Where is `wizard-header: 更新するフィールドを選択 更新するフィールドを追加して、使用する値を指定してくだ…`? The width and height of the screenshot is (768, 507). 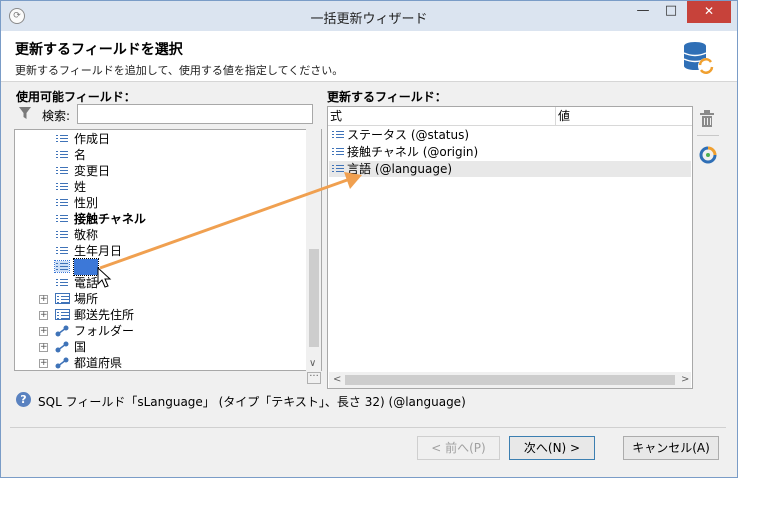
wizard-header: 更新するフィールドを選択 更新するフィールドを追加して、使用する値を指定してくだ… is located at coordinates (369, 56).